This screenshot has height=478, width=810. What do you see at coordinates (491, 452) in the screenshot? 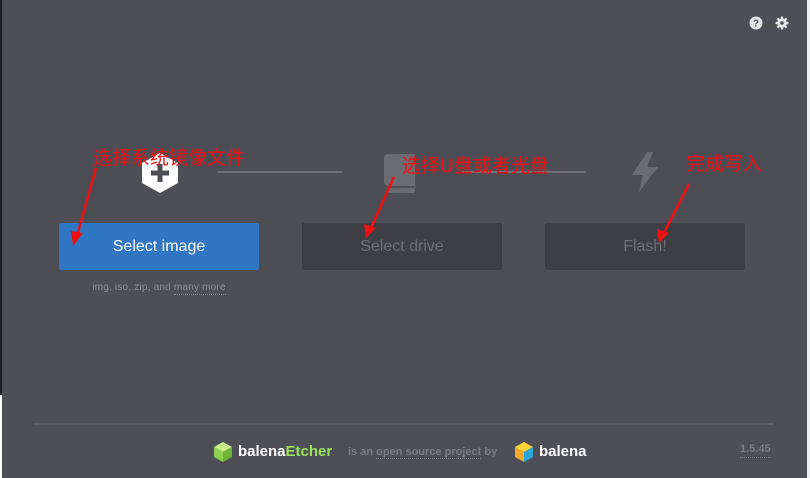
I see `oss-post: by` at bounding box center [491, 452].